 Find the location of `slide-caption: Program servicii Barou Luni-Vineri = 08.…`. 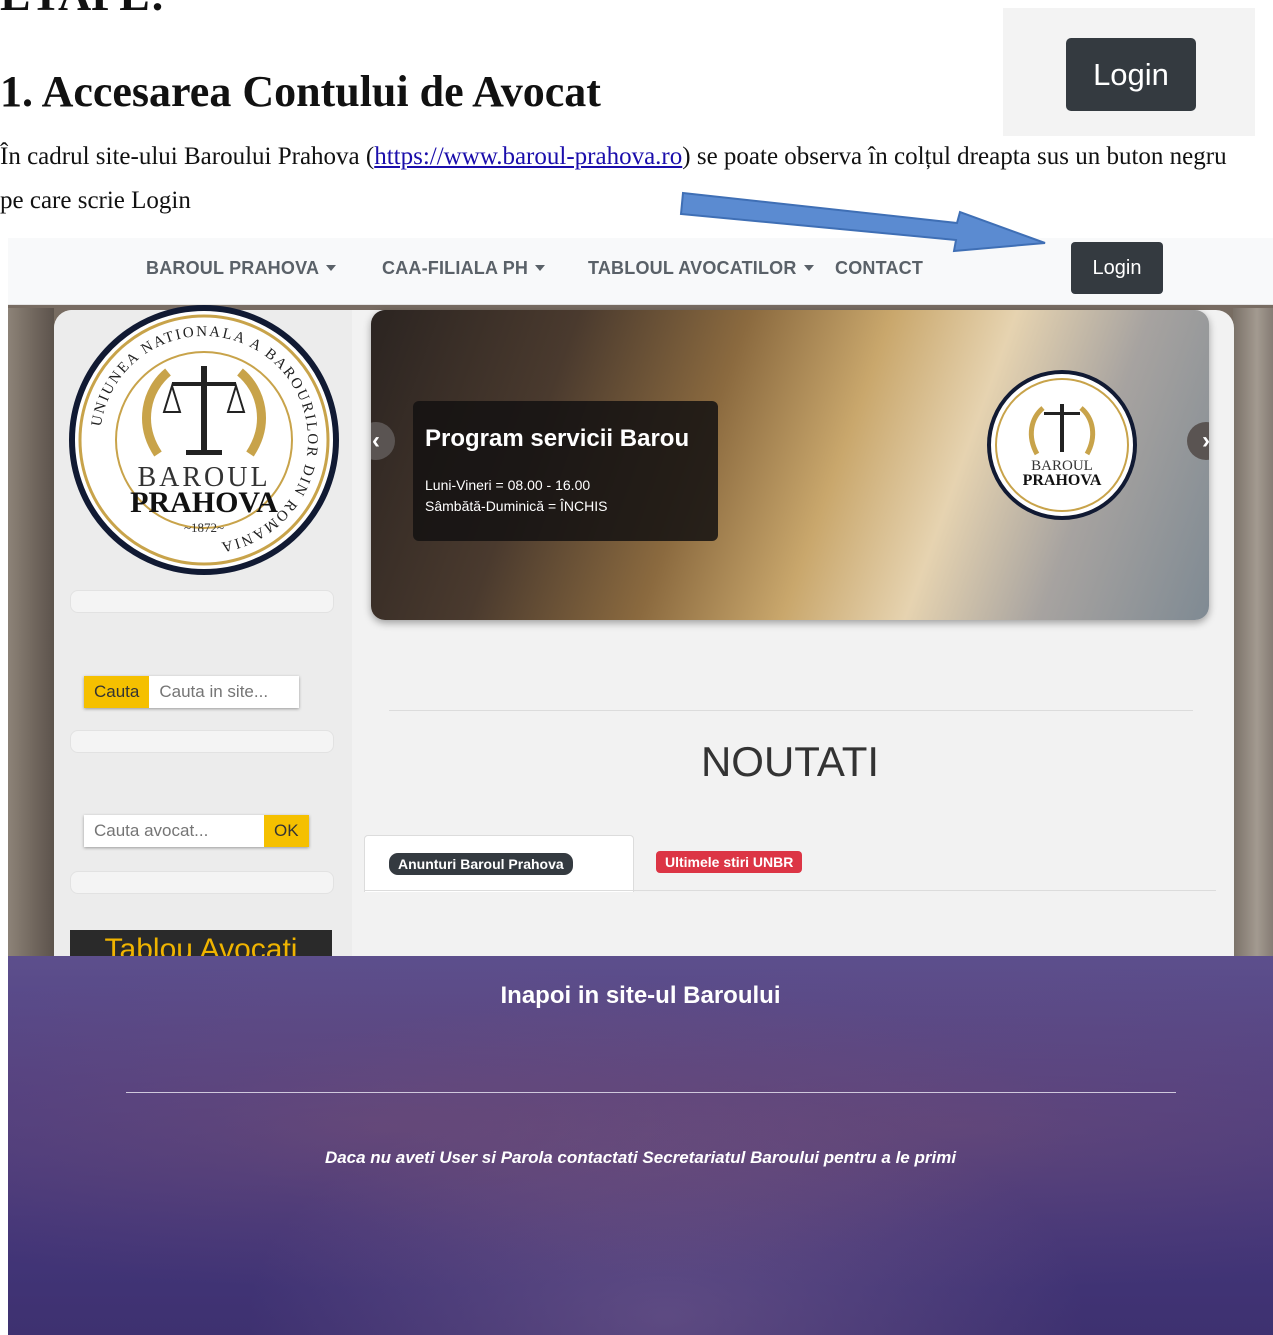

slide-caption: Program servicii Barou Luni-Vineri = 08.… is located at coordinates (565, 471).